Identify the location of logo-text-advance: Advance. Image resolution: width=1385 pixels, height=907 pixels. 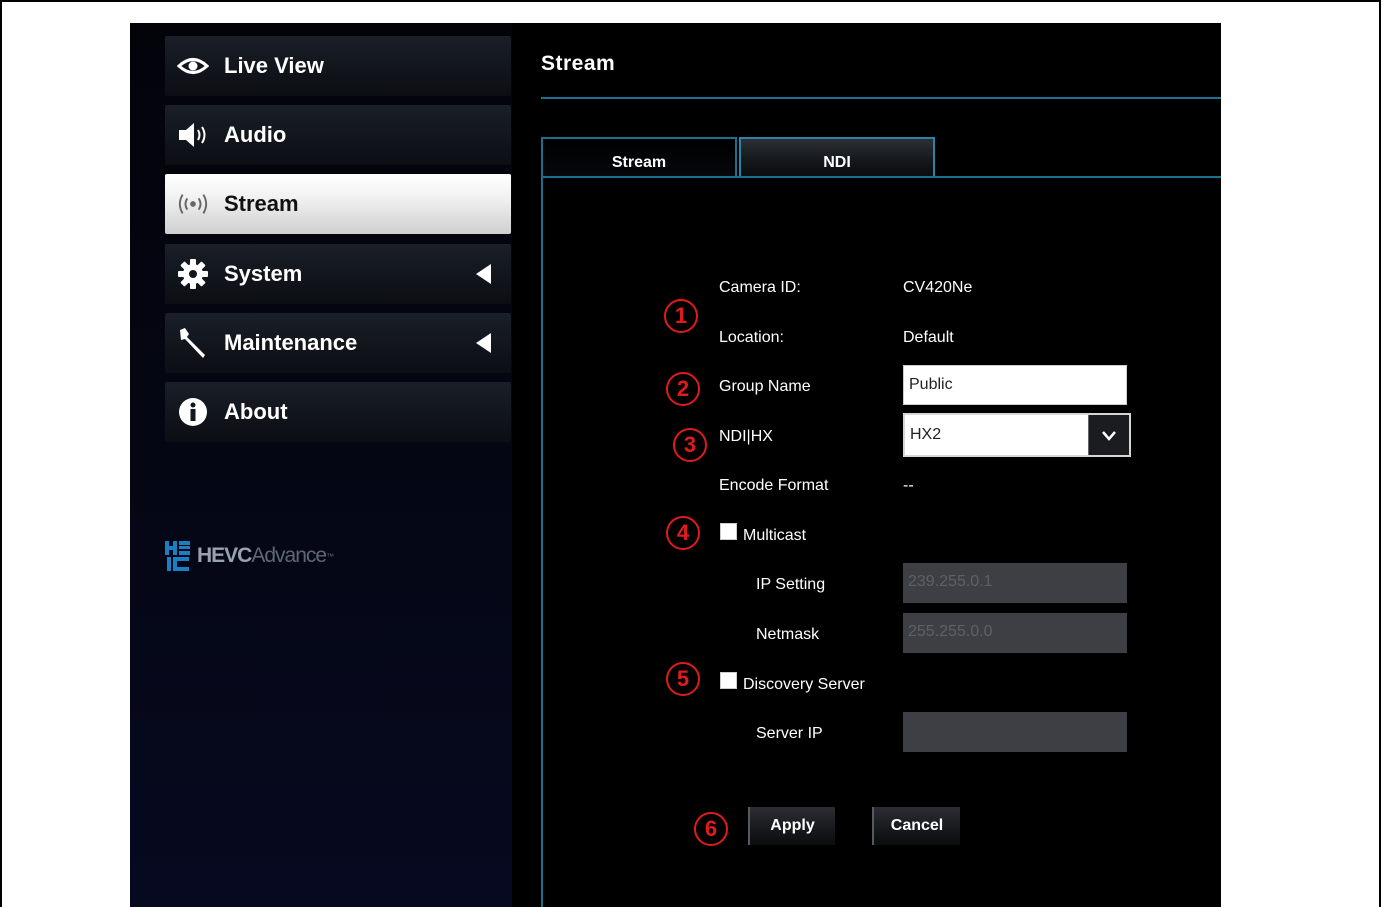
(289, 555).